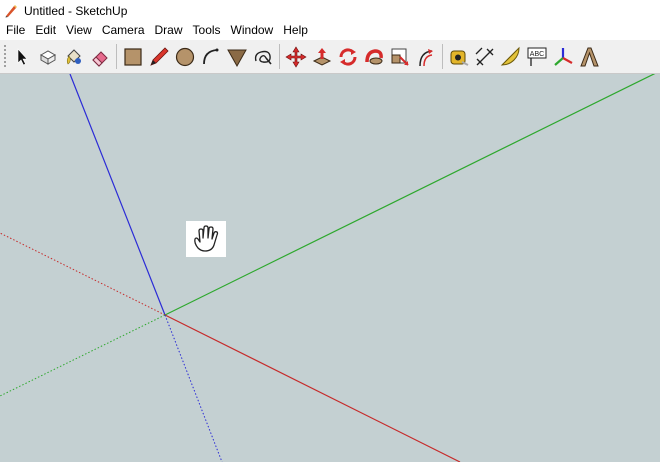 The height and width of the screenshot is (462, 660). I want to click on rectangle-icon, so click(133, 56).